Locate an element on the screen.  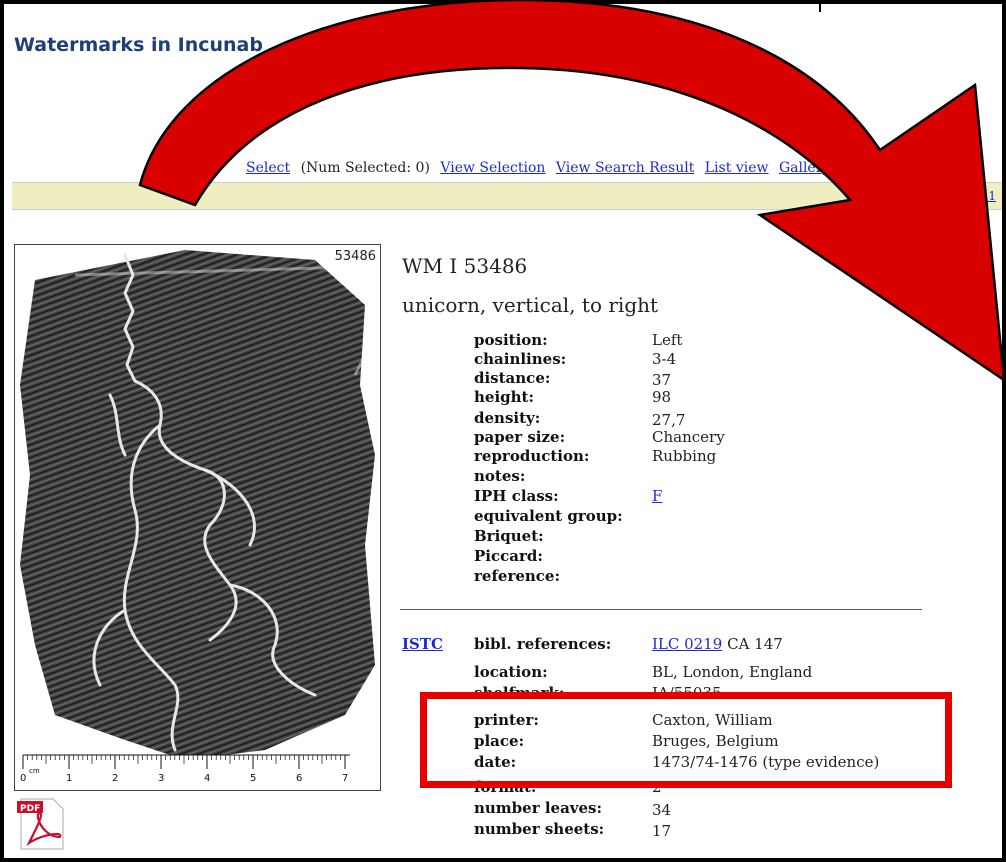
field-label: number sheets: is located at coordinates (539, 829).